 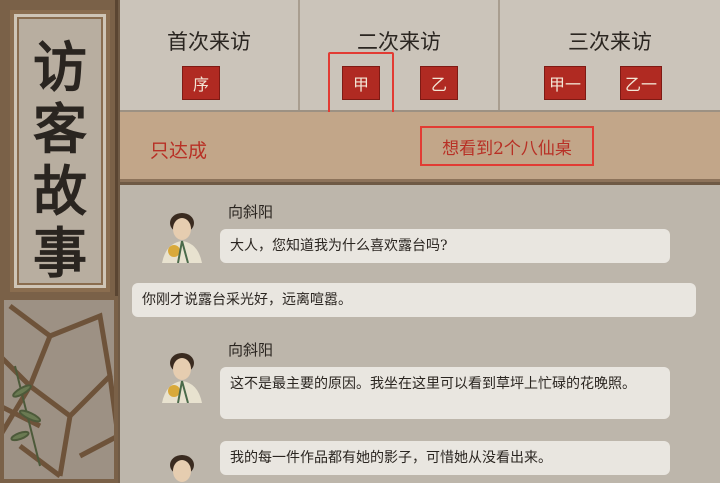 I want to click on player-reply-bubble: 你刚才说露台采光好，远离喧嚣。, so click(x=414, y=300).